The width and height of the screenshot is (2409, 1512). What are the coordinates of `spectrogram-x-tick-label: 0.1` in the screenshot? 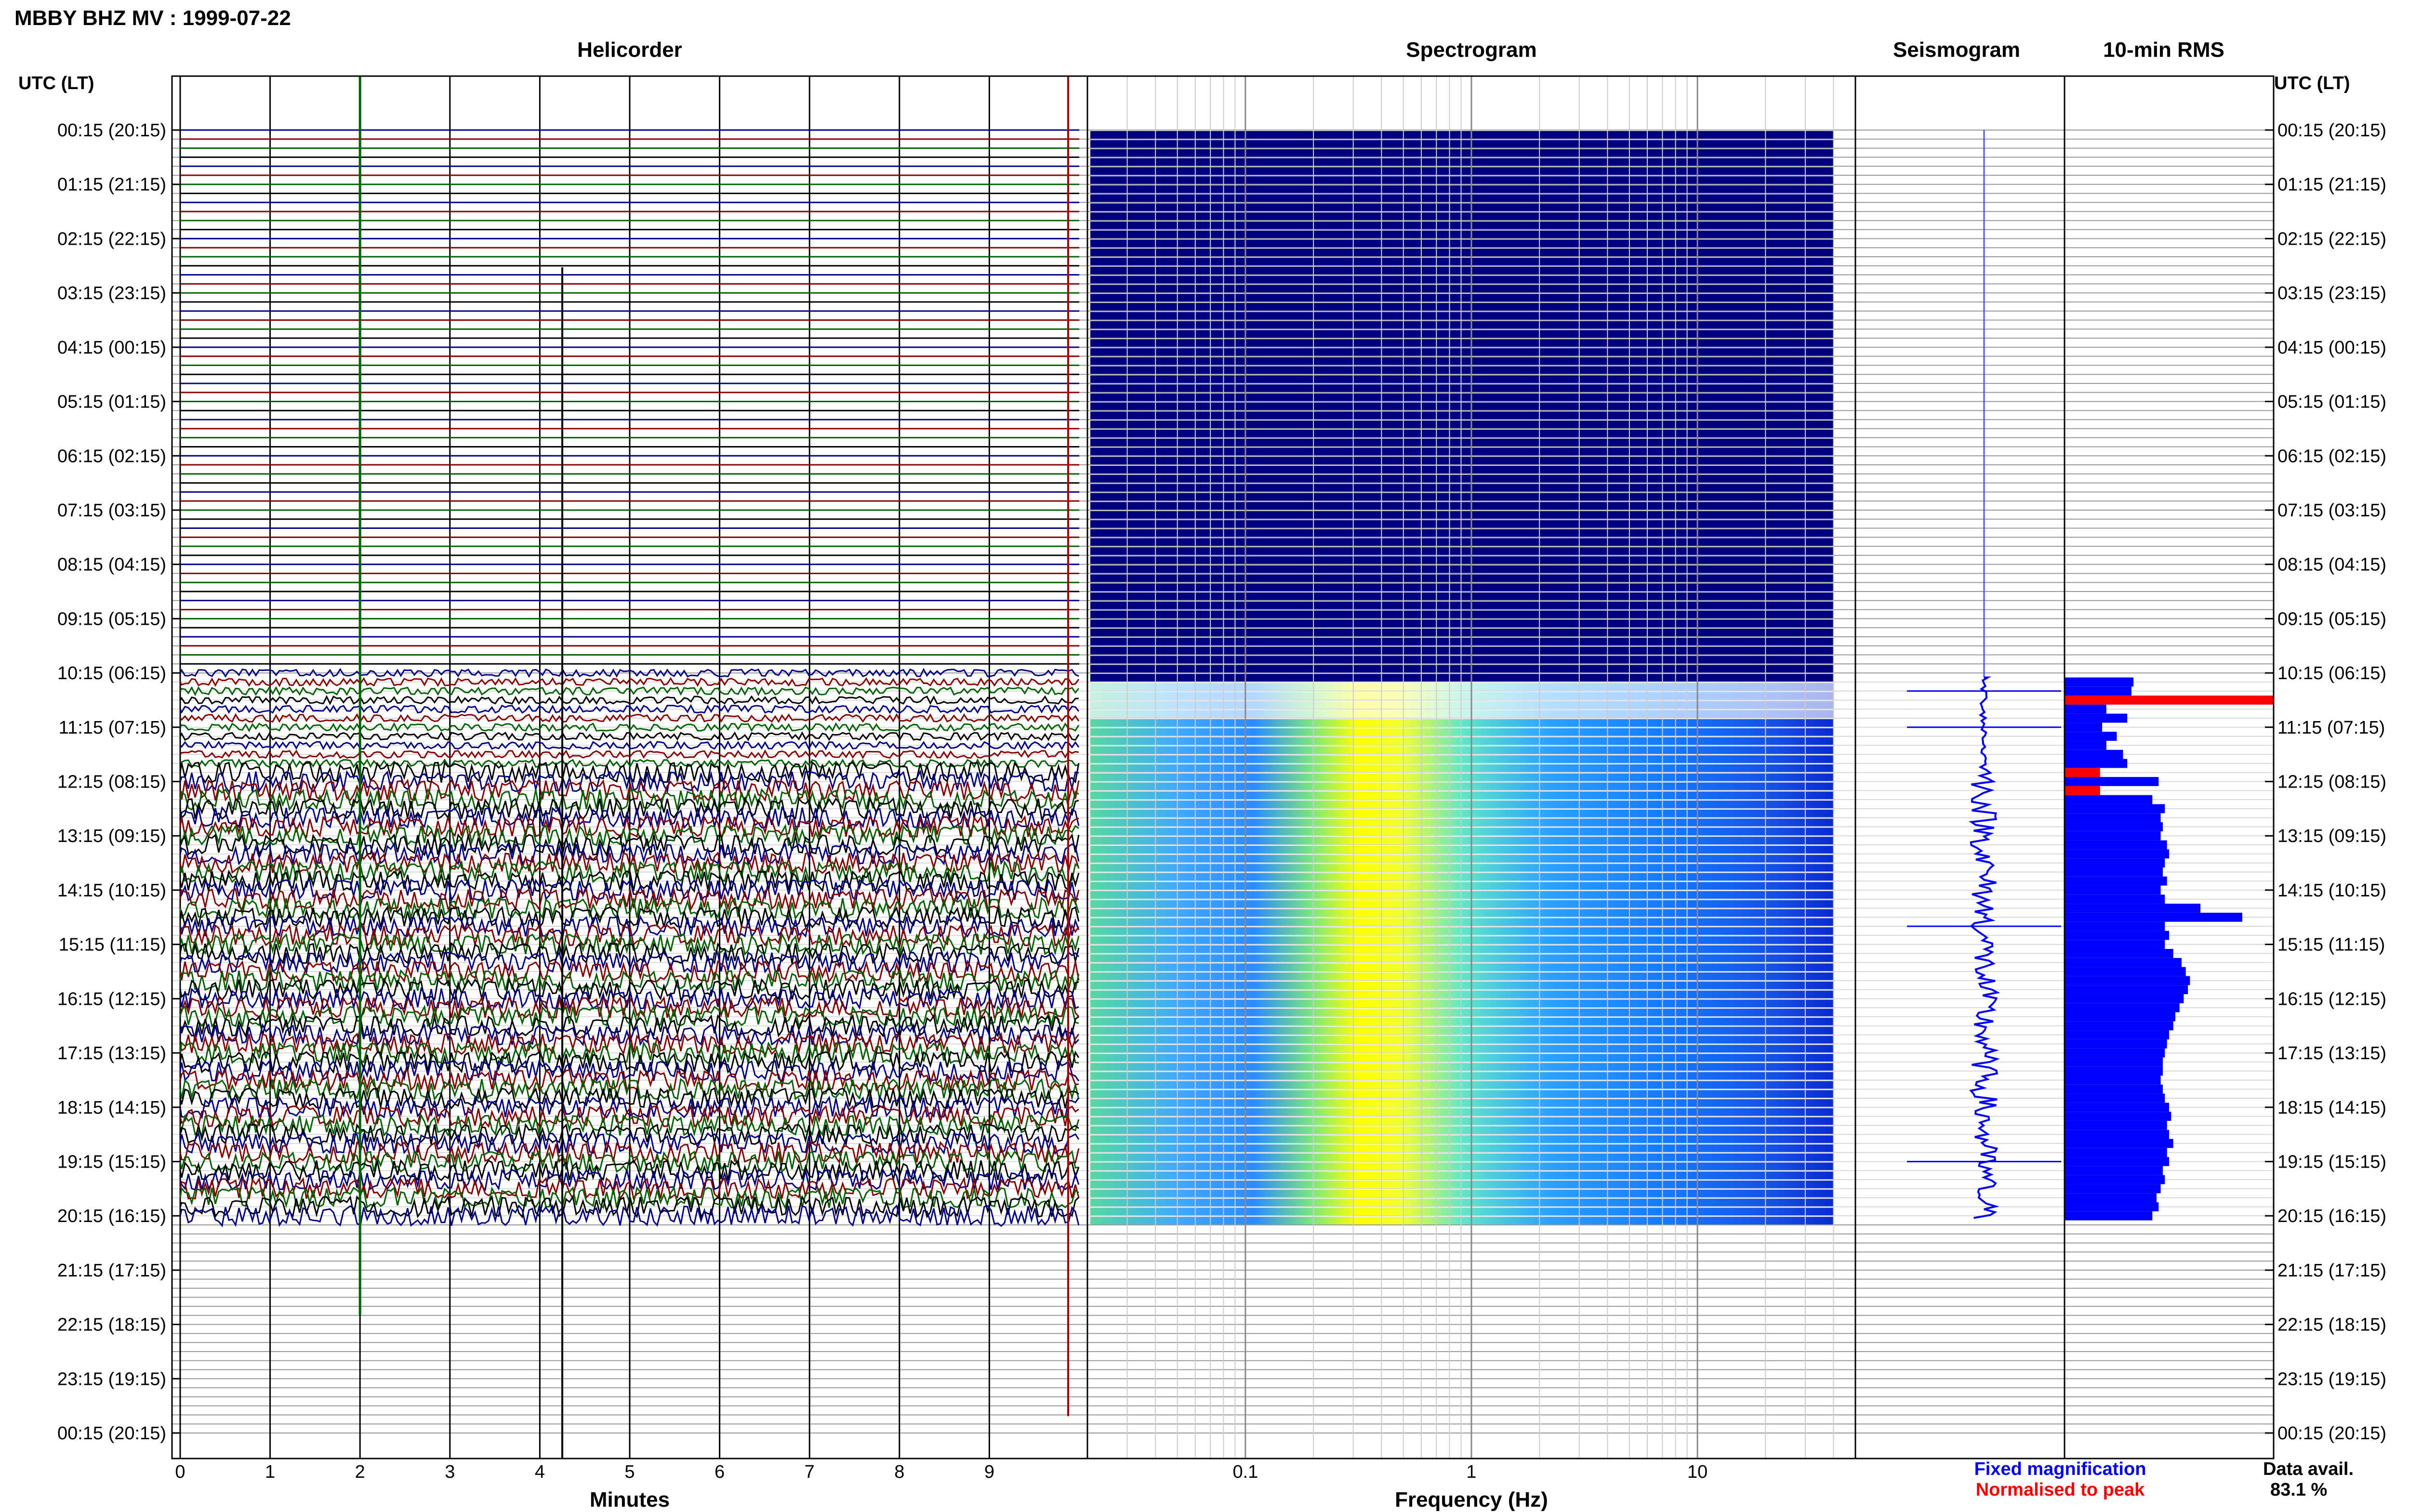 It's located at (1245, 1472).